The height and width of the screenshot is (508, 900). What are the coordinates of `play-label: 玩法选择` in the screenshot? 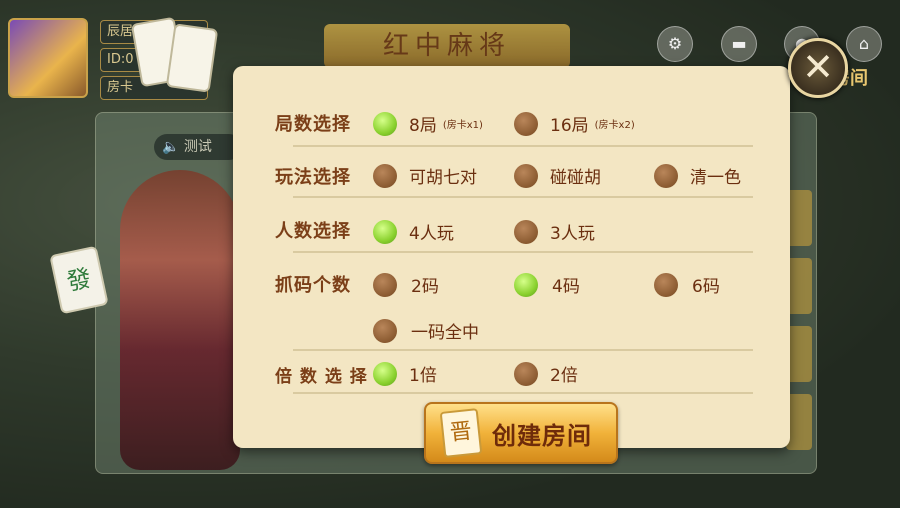 It's located at (313, 177).